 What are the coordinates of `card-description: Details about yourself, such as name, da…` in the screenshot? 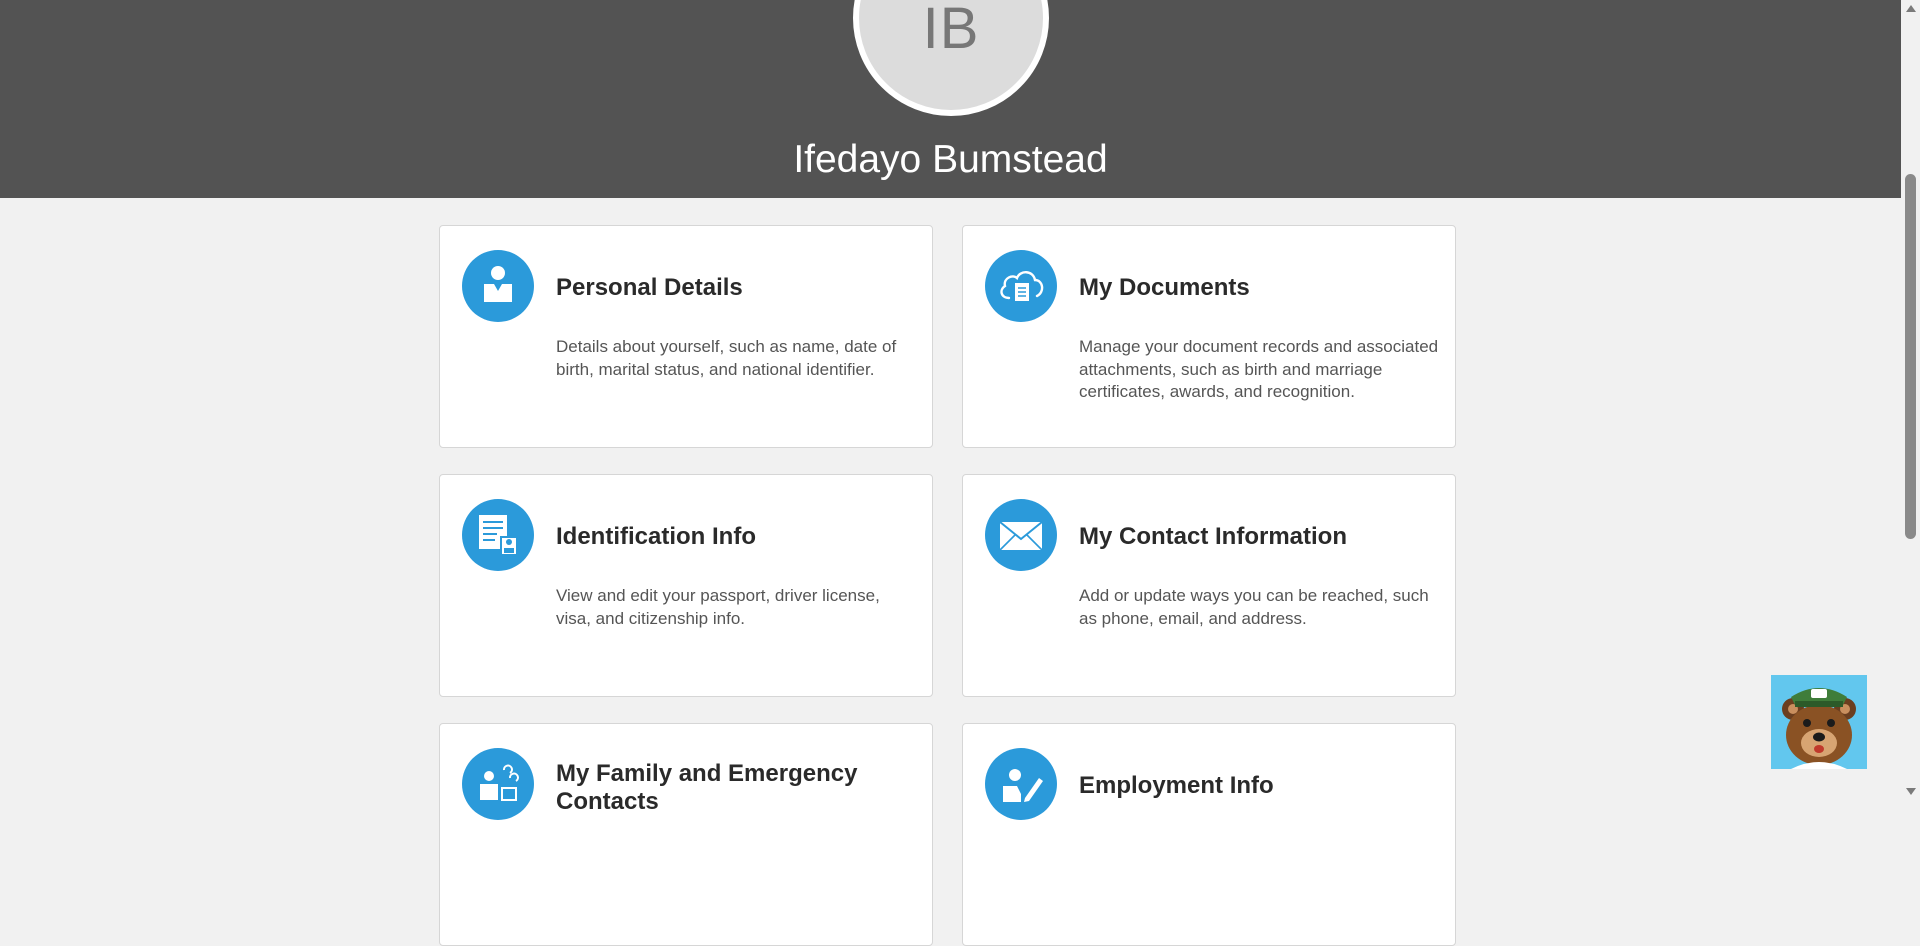 It's located at (726, 358).